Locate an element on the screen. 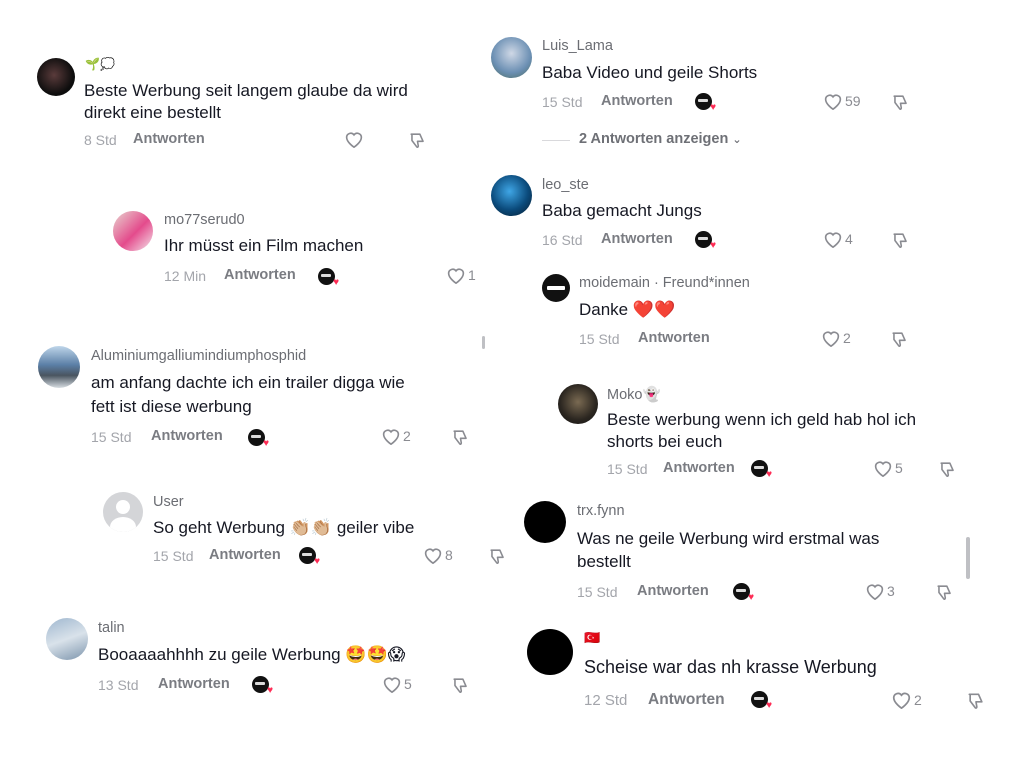 The image size is (1024, 768). like-count: 1 is located at coordinates (472, 275).